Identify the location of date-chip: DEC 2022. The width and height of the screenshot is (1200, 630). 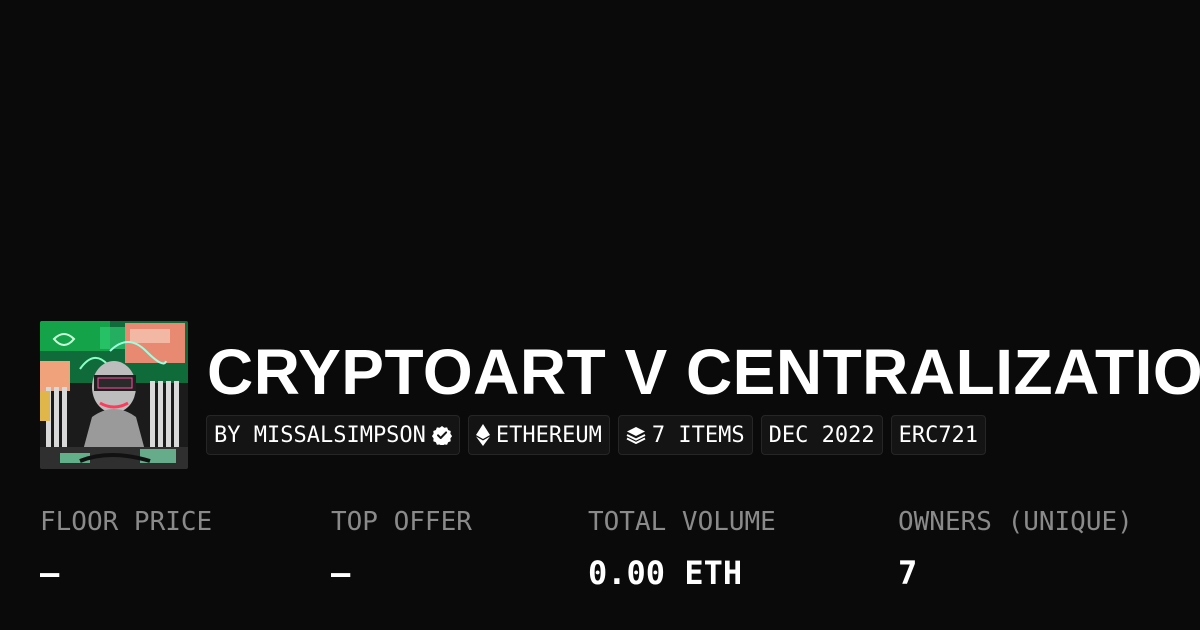
(821, 435).